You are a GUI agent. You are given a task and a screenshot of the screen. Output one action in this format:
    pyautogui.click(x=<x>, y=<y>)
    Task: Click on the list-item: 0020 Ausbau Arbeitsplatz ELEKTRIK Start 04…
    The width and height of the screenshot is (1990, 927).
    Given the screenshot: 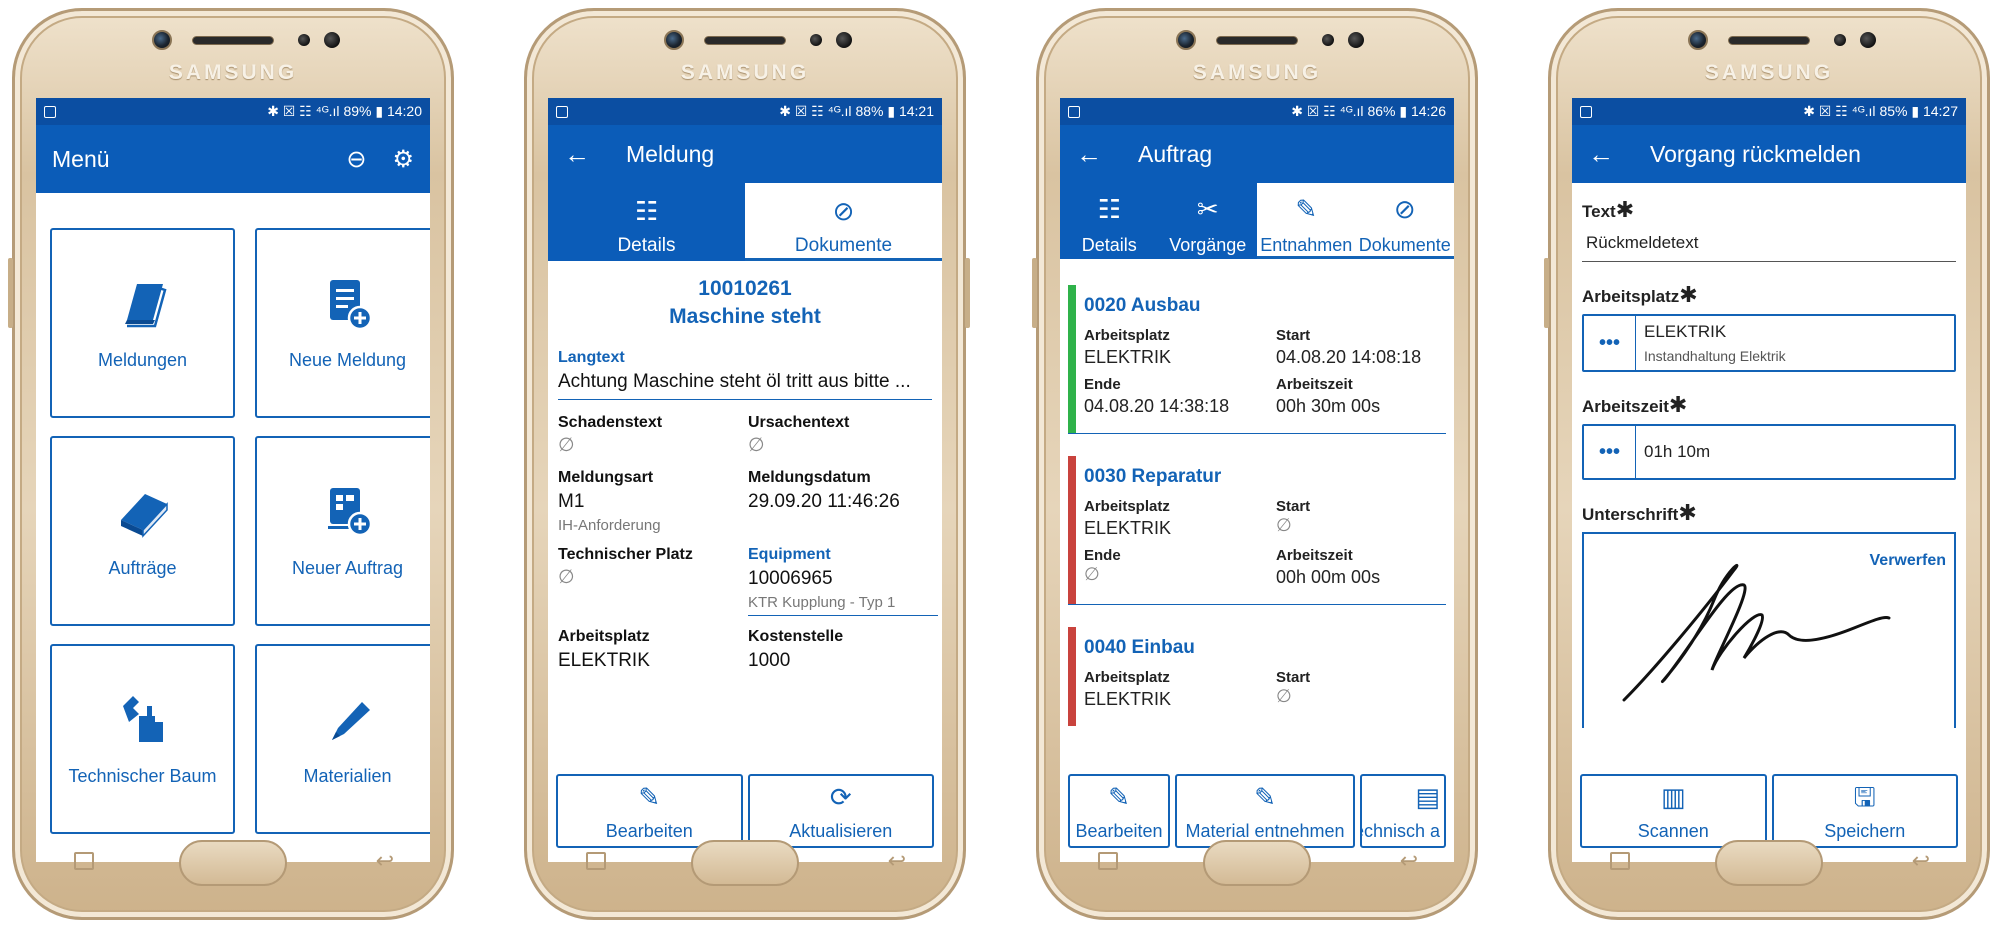 What is the action you would take?
    pyautogui.click(x=1257, y=359)
    